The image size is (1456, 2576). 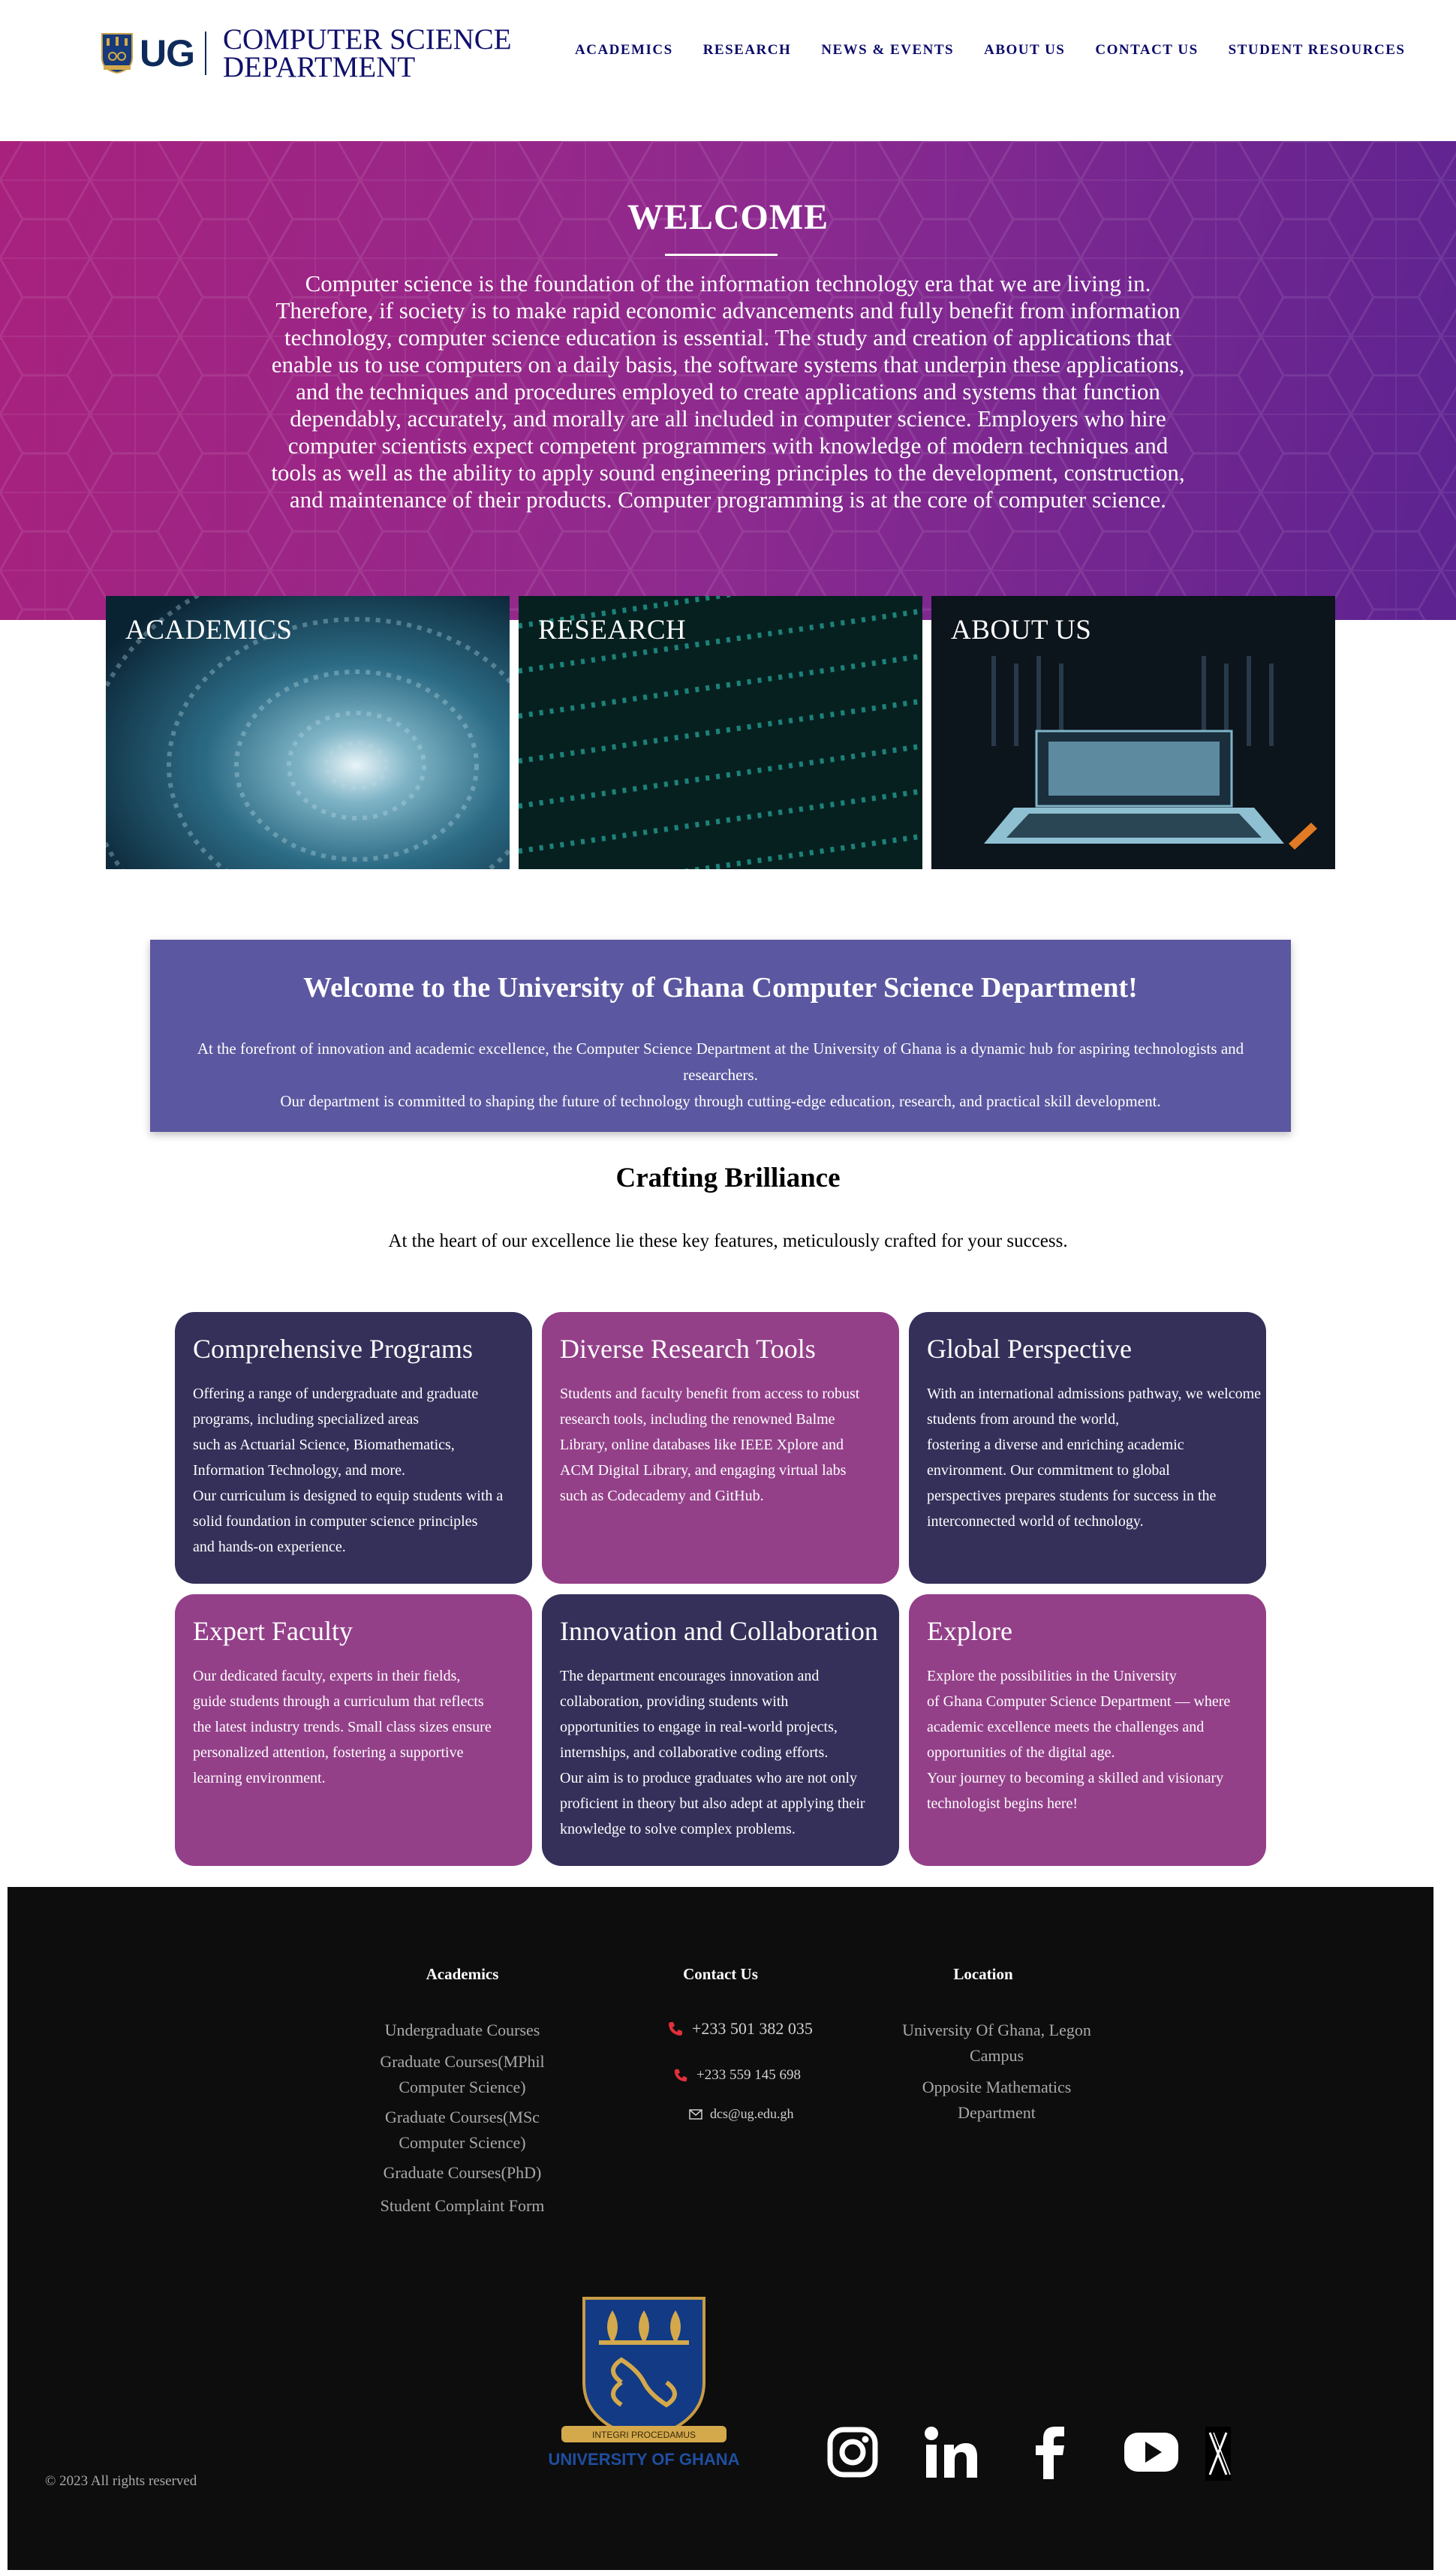 What do you see at coordinates (1317, 50) in the screenshot?
I see `nav-student-resources: STUDENT RESOURCES` at bounding box center [1317, 50].